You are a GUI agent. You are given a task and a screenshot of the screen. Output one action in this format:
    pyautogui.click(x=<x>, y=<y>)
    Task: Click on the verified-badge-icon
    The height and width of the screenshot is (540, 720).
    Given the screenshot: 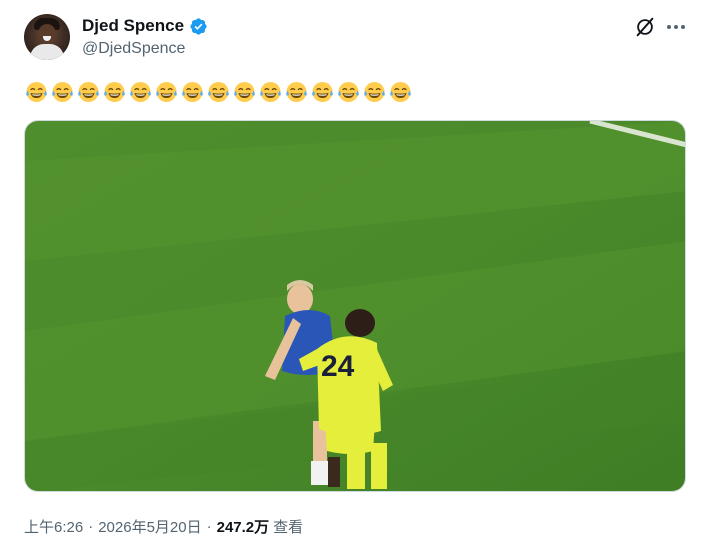 What is the action you would take?
    pyautogui.click(x=198, y=26)
    